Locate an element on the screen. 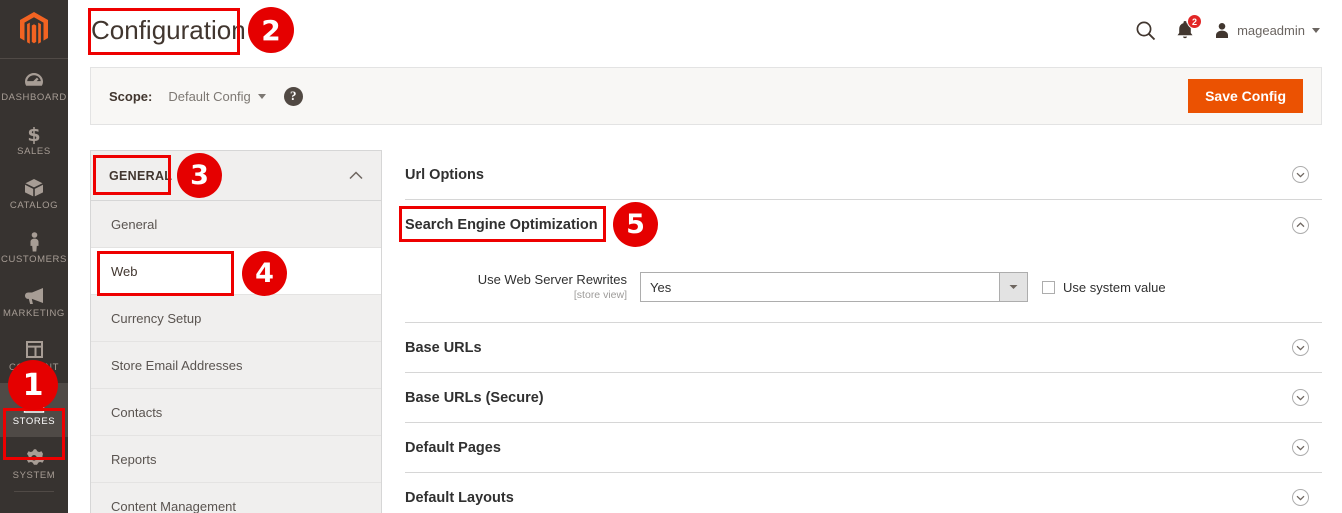 The image size is (1342, 513). section-search-engine-optimization: Search Engine Optimization is located at coordinates (863, 225).